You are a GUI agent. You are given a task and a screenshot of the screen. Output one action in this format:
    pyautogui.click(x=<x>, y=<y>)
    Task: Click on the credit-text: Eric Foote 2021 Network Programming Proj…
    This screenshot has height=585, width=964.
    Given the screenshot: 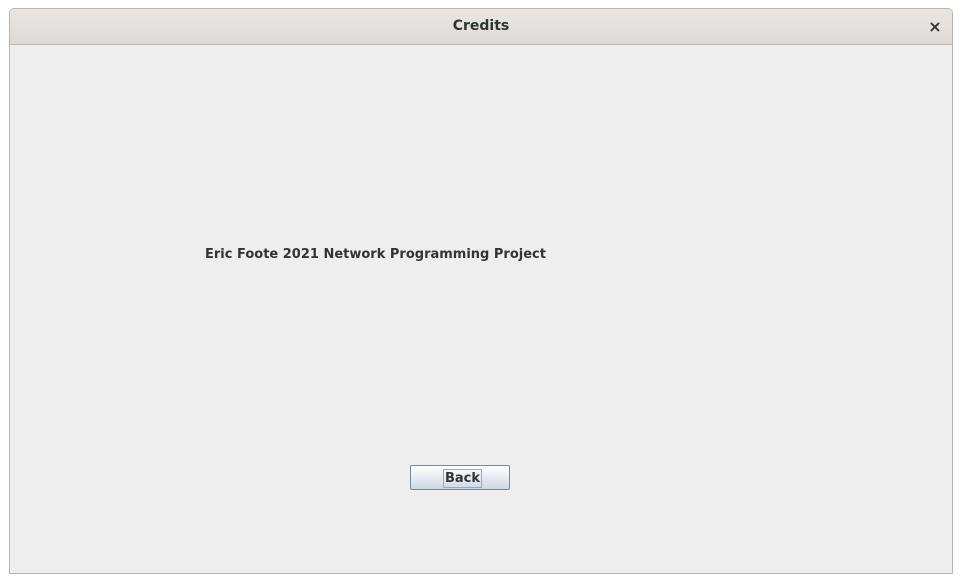 What is the action you would take?
    pyautogui.click(x=375, y=254)
    